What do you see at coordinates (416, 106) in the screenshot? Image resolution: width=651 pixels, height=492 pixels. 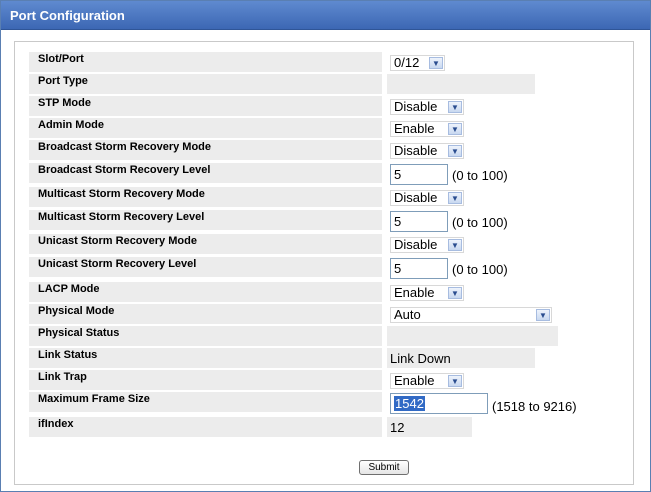 I see `stp-mode-value: Disable` at bounding box center [416, 106].